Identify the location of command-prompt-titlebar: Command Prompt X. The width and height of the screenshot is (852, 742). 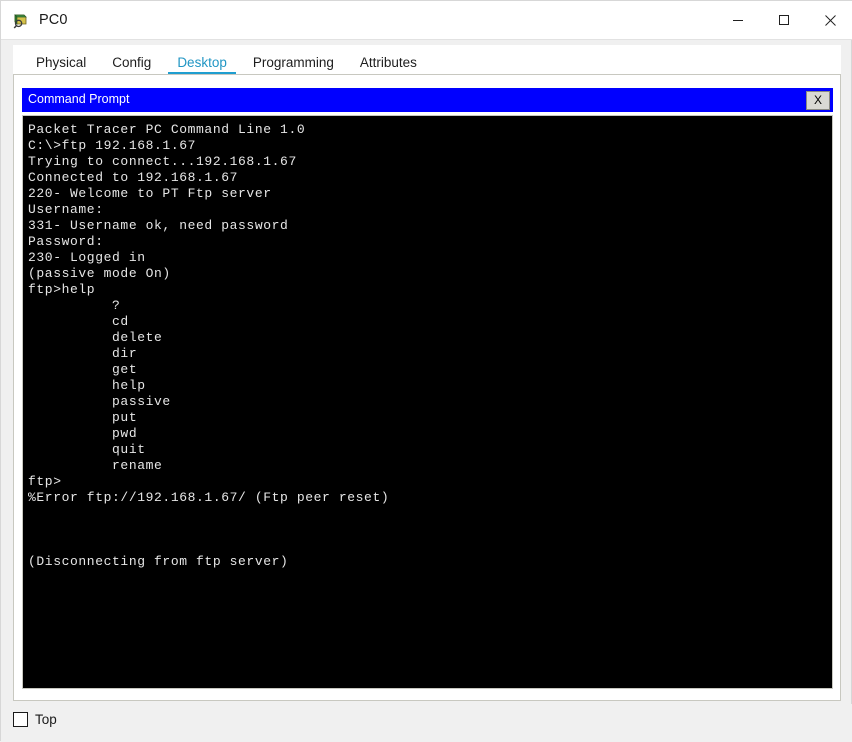
(427, 100).